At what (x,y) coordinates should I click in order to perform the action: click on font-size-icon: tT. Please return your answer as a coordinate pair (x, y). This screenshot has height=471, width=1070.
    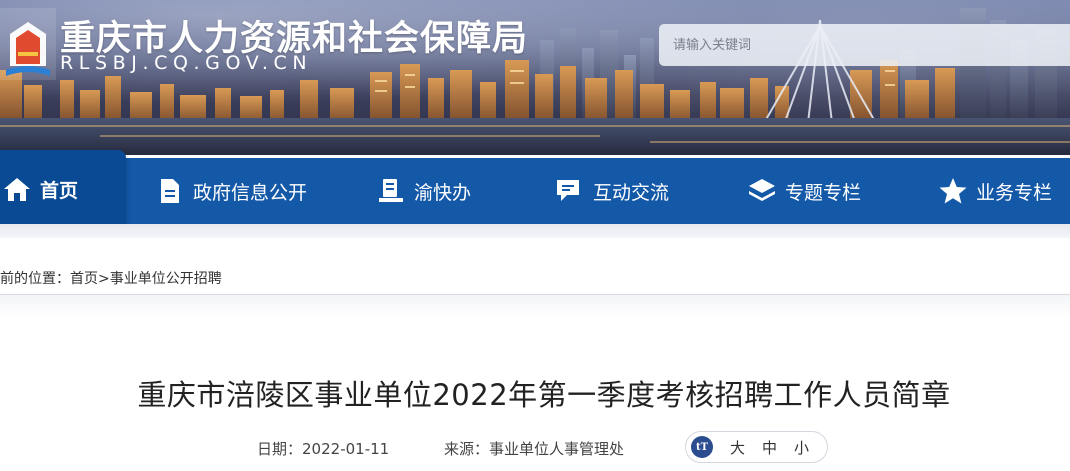
    Looking at the image, I should click on (702, 447).